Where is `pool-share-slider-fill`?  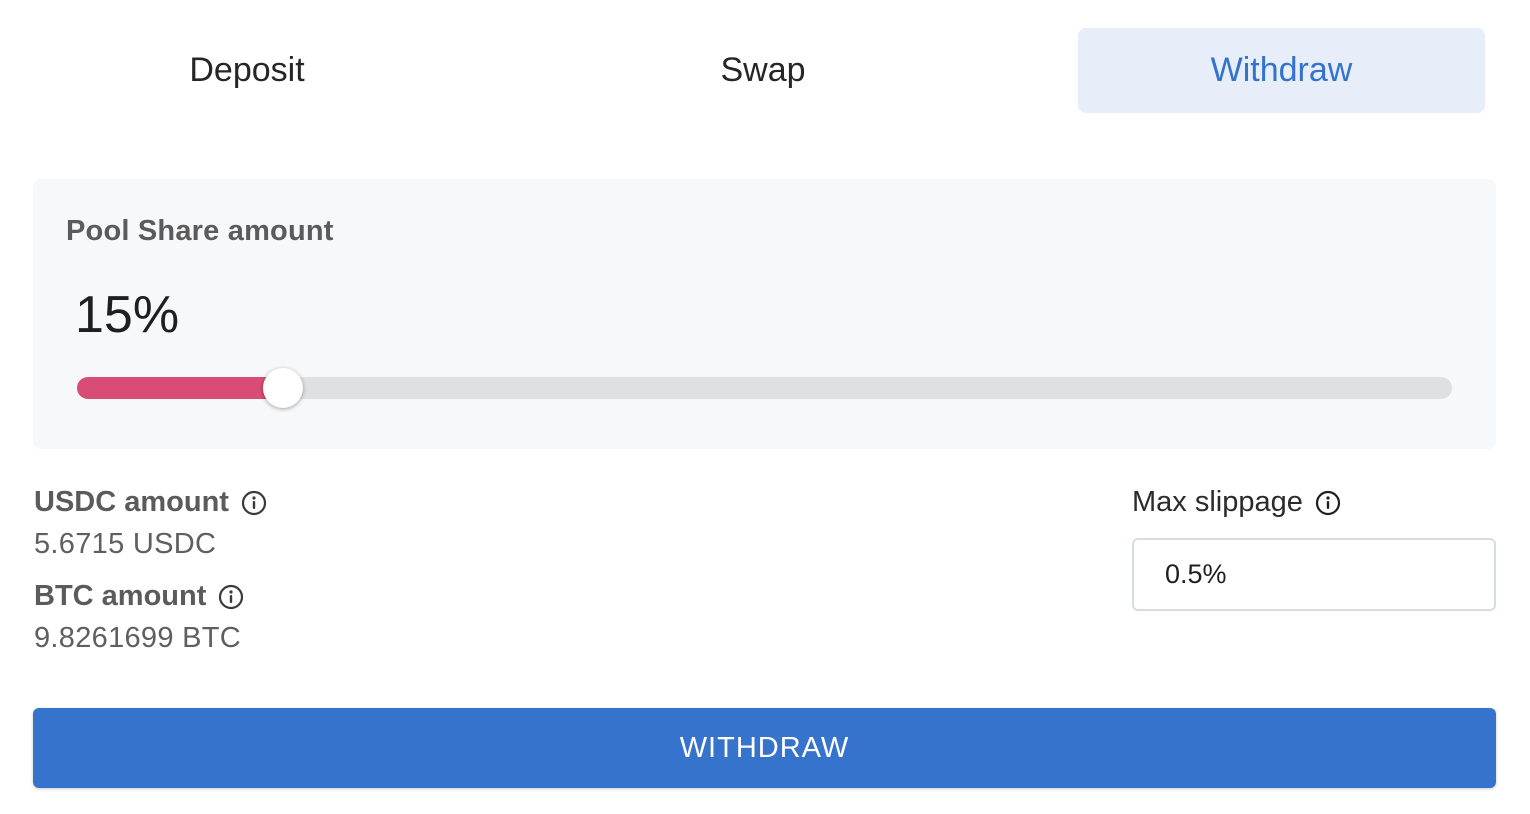 pool-share-slider-fill is located at coordinates (180, 388).